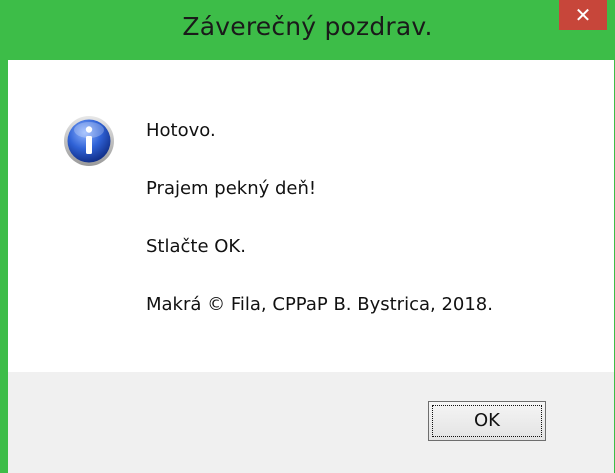 Image resolution: width=615 pixels, height=473 pixels. I want to click on message-line-1: Hotovo., so click(181, 130).